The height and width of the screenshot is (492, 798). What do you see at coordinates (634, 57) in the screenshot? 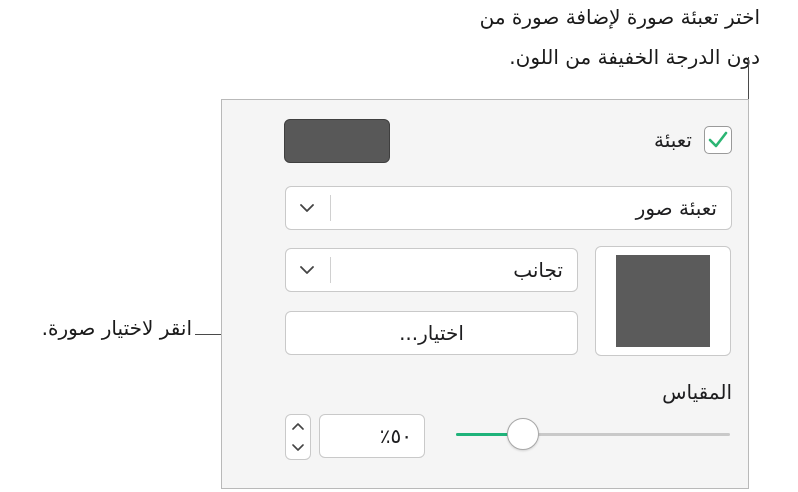
I see `callout-fill-image-line2: دون الدرجة الخفيفة من اللون.` at bounding box center [634, 57].